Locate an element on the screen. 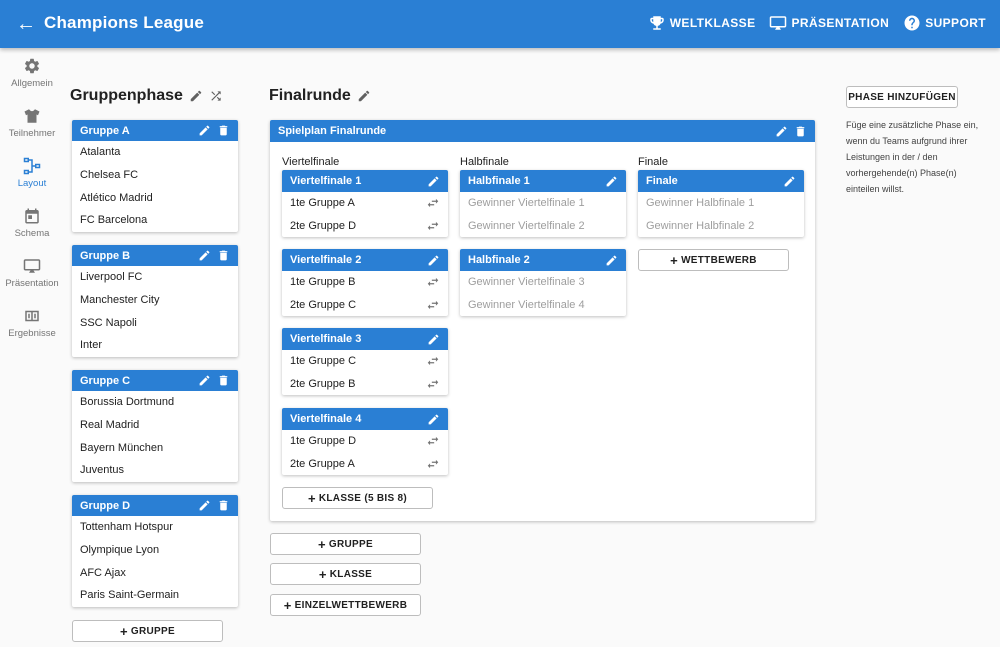  match-name: Viertelfinale 2 is located at coordinates (326, 260).